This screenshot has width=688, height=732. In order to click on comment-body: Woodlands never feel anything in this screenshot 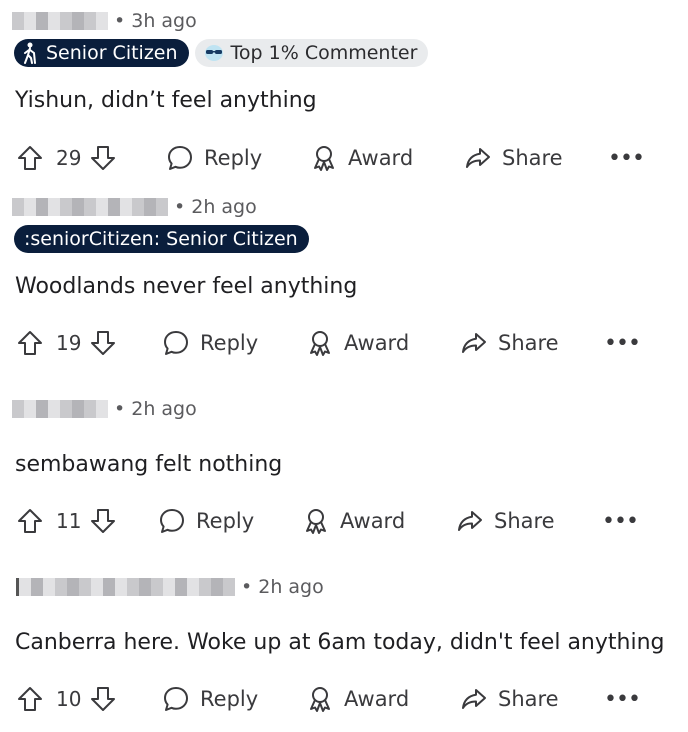, I will do `click(186, 286)`.